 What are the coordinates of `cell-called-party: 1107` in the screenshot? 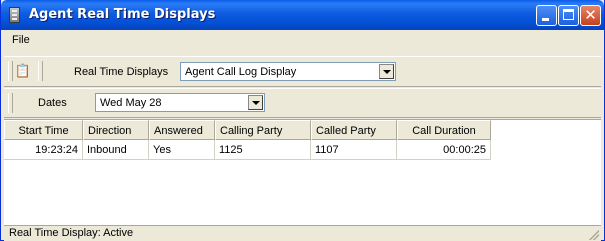 It's located at (354, 150).